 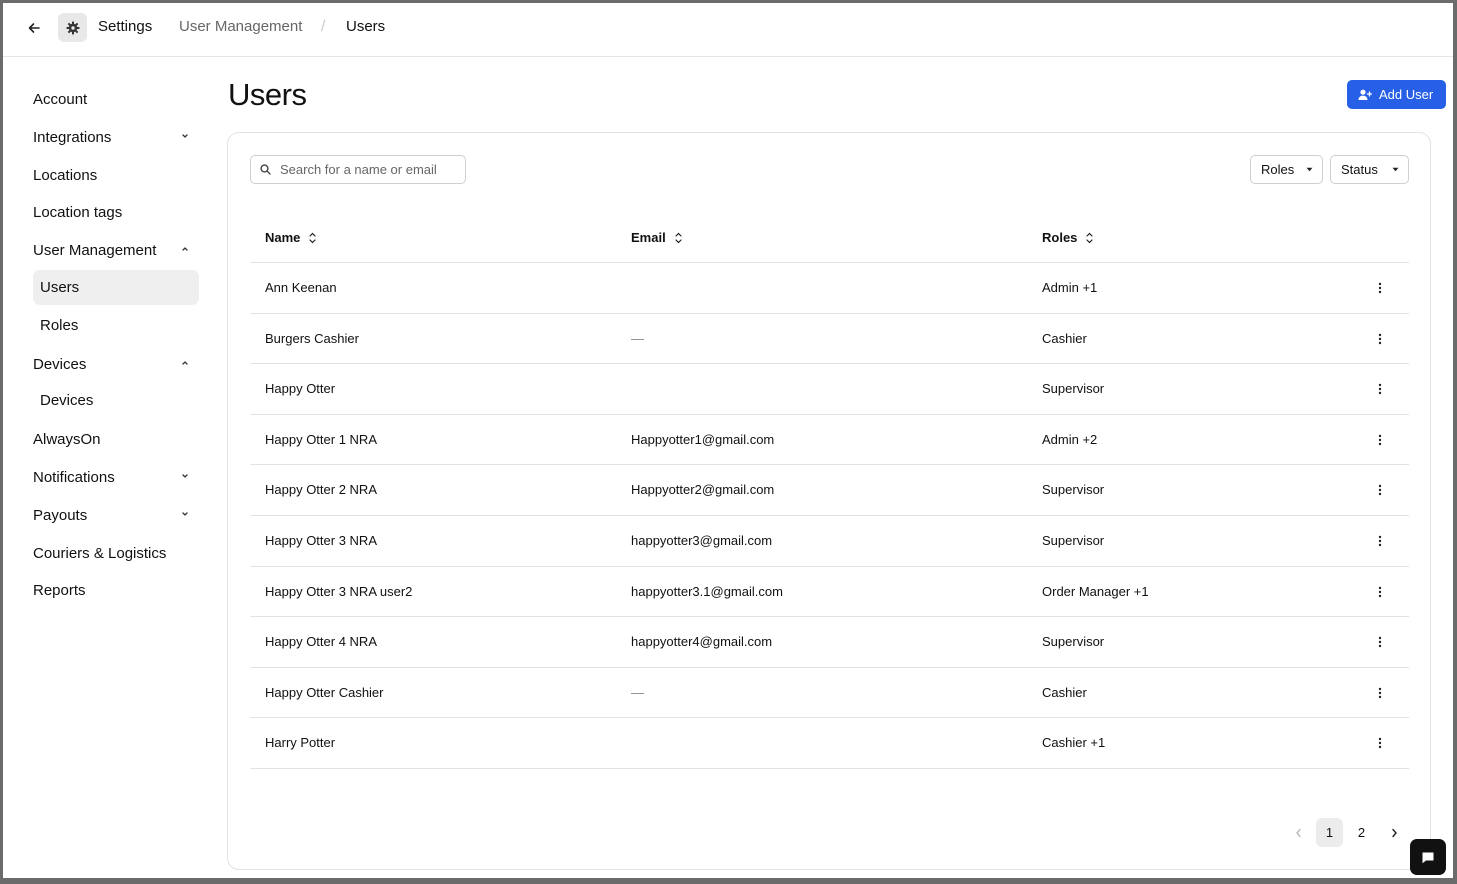 What do you see at coordinates (185, 136) in the screenshot?
I see `chevron-down-icon` at bounding box center [185, 136].